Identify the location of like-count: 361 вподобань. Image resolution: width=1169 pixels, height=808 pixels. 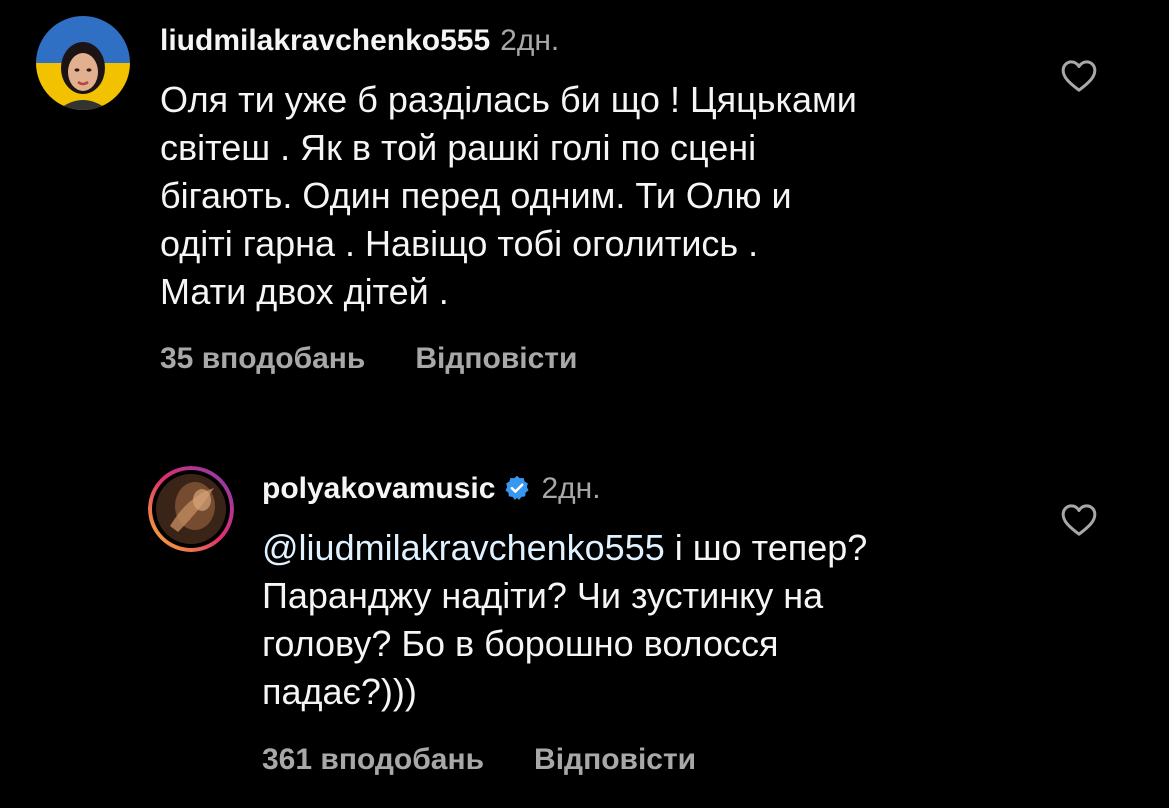
(373, 759).